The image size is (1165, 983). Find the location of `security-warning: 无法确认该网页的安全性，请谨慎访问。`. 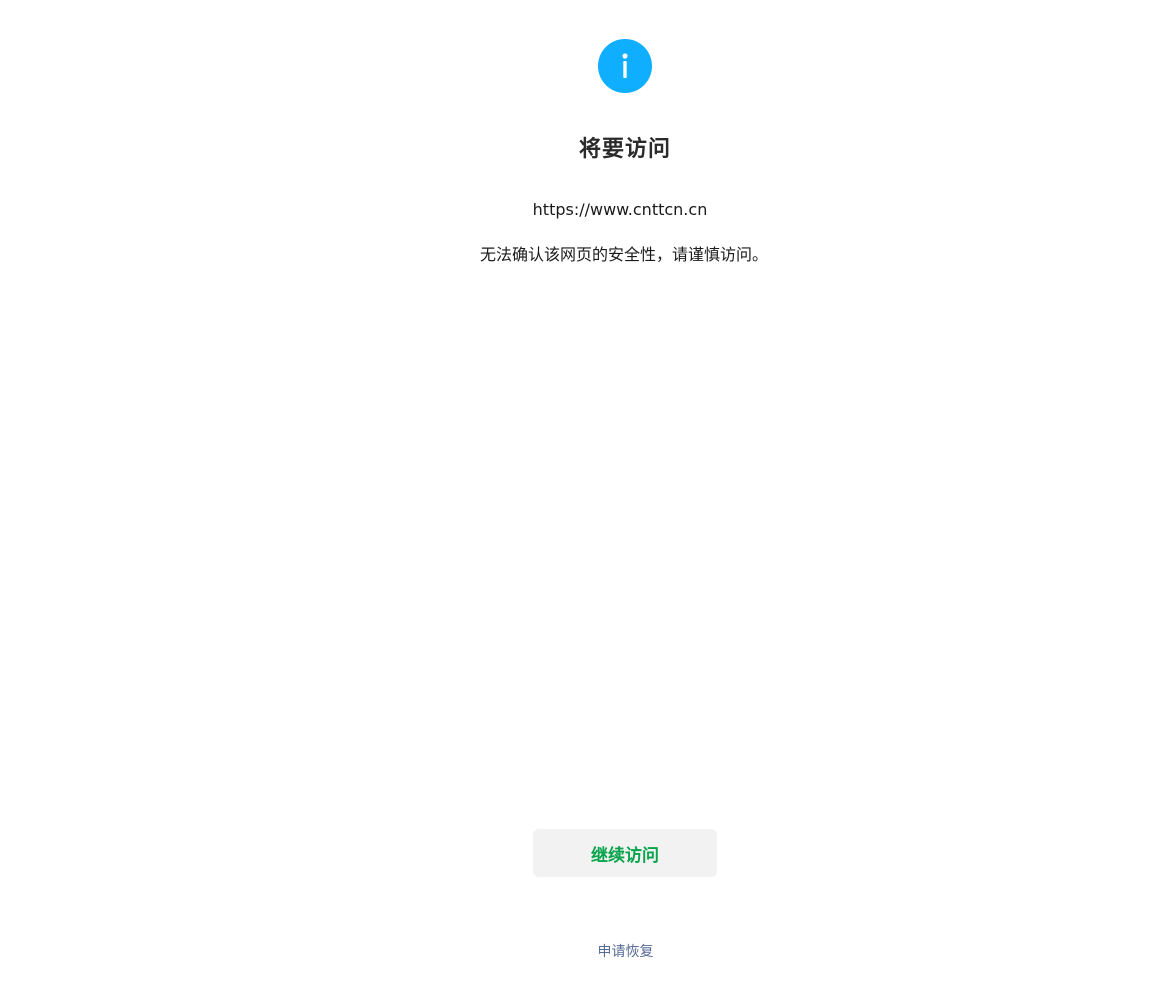

security-warning: 无法确认该网页的安全性，请谨慎访问。 is located at coordinates (623, 254).